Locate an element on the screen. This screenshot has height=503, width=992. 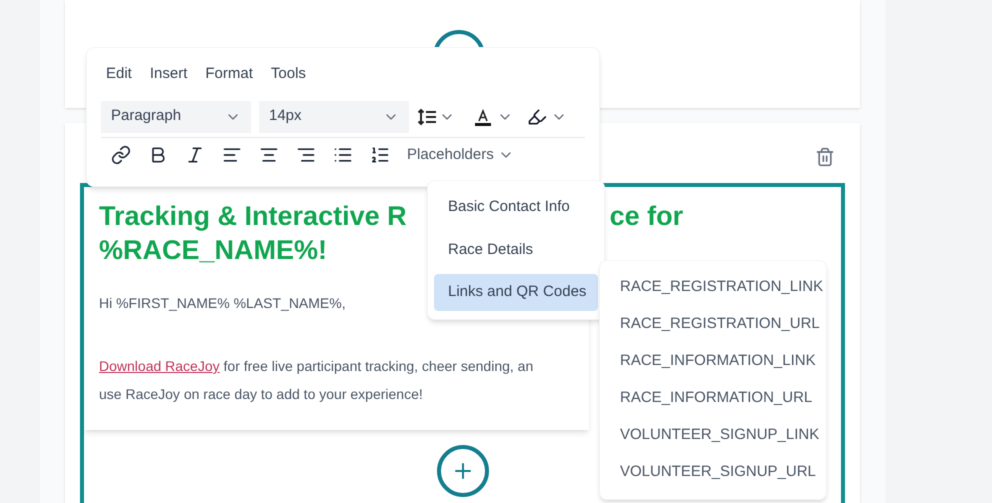
font-size-select: 14px is located at coordinates (334, 116).